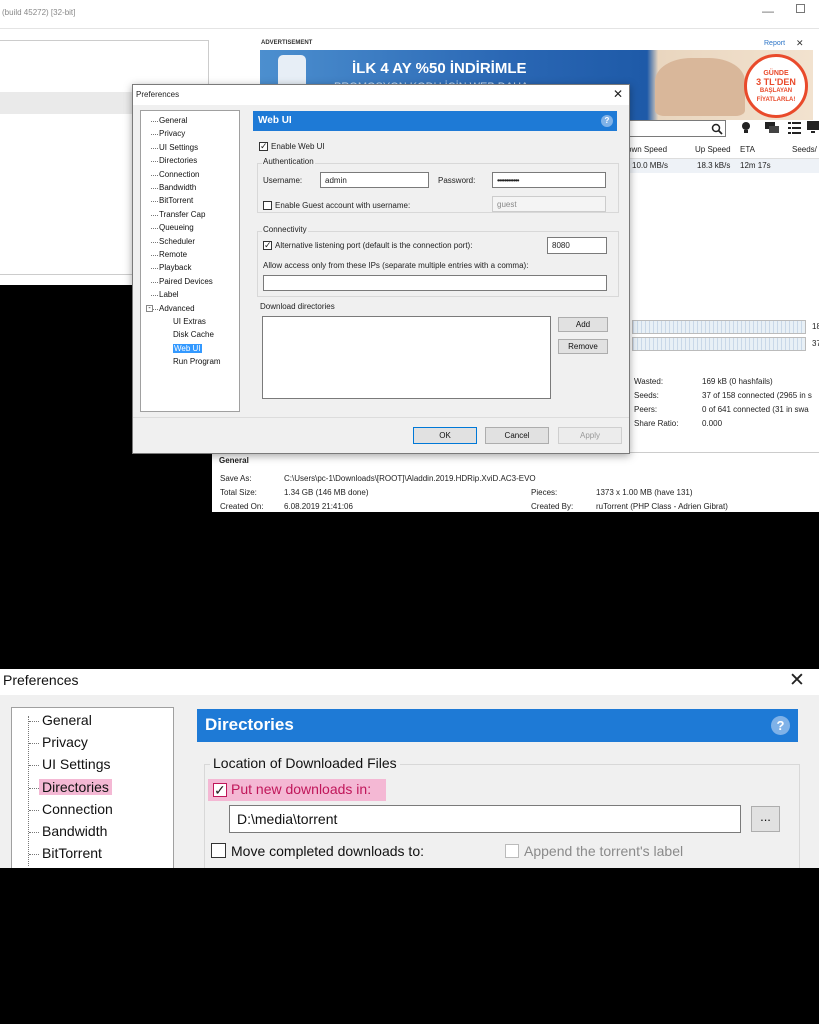  Describe the element at coordinates (747, 149) in the screenshot. I see `col-eta: ETA` at that location.